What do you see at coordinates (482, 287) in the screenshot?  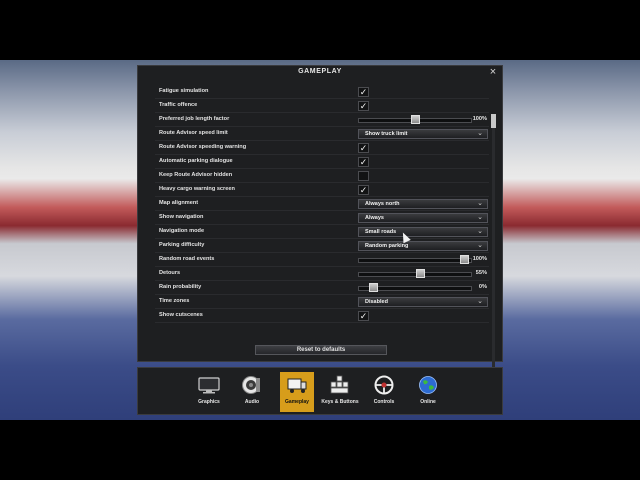 I see `slider-value: 0%` at bounding box center [482, 287].